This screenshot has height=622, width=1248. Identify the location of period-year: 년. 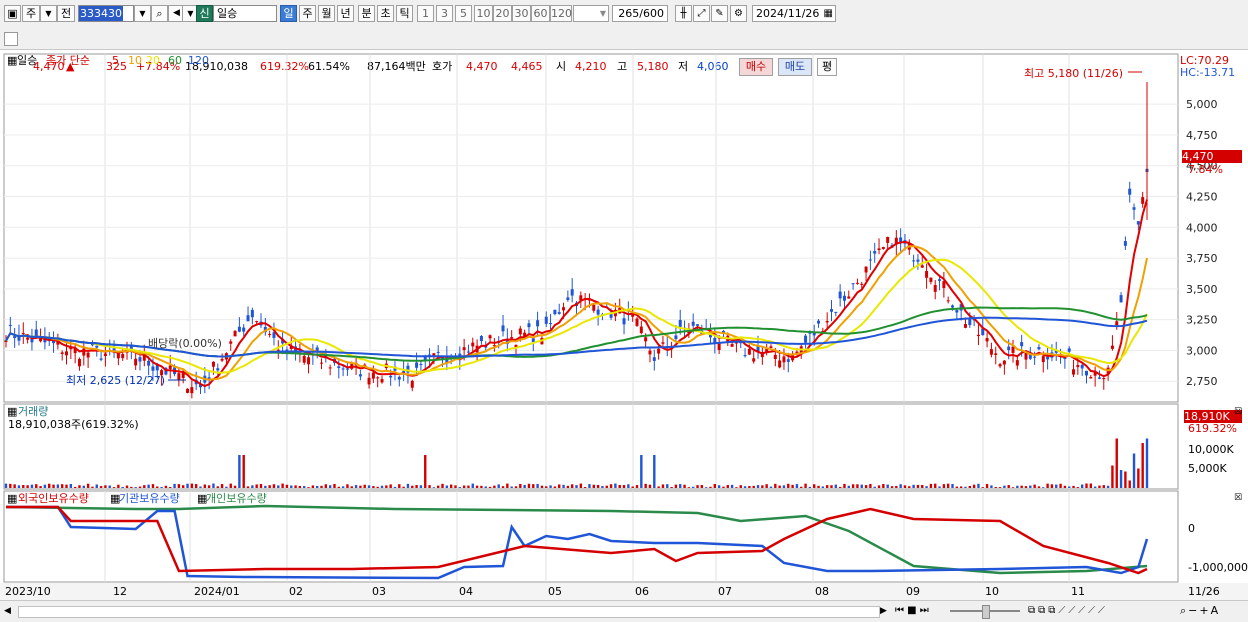
(345, 13).